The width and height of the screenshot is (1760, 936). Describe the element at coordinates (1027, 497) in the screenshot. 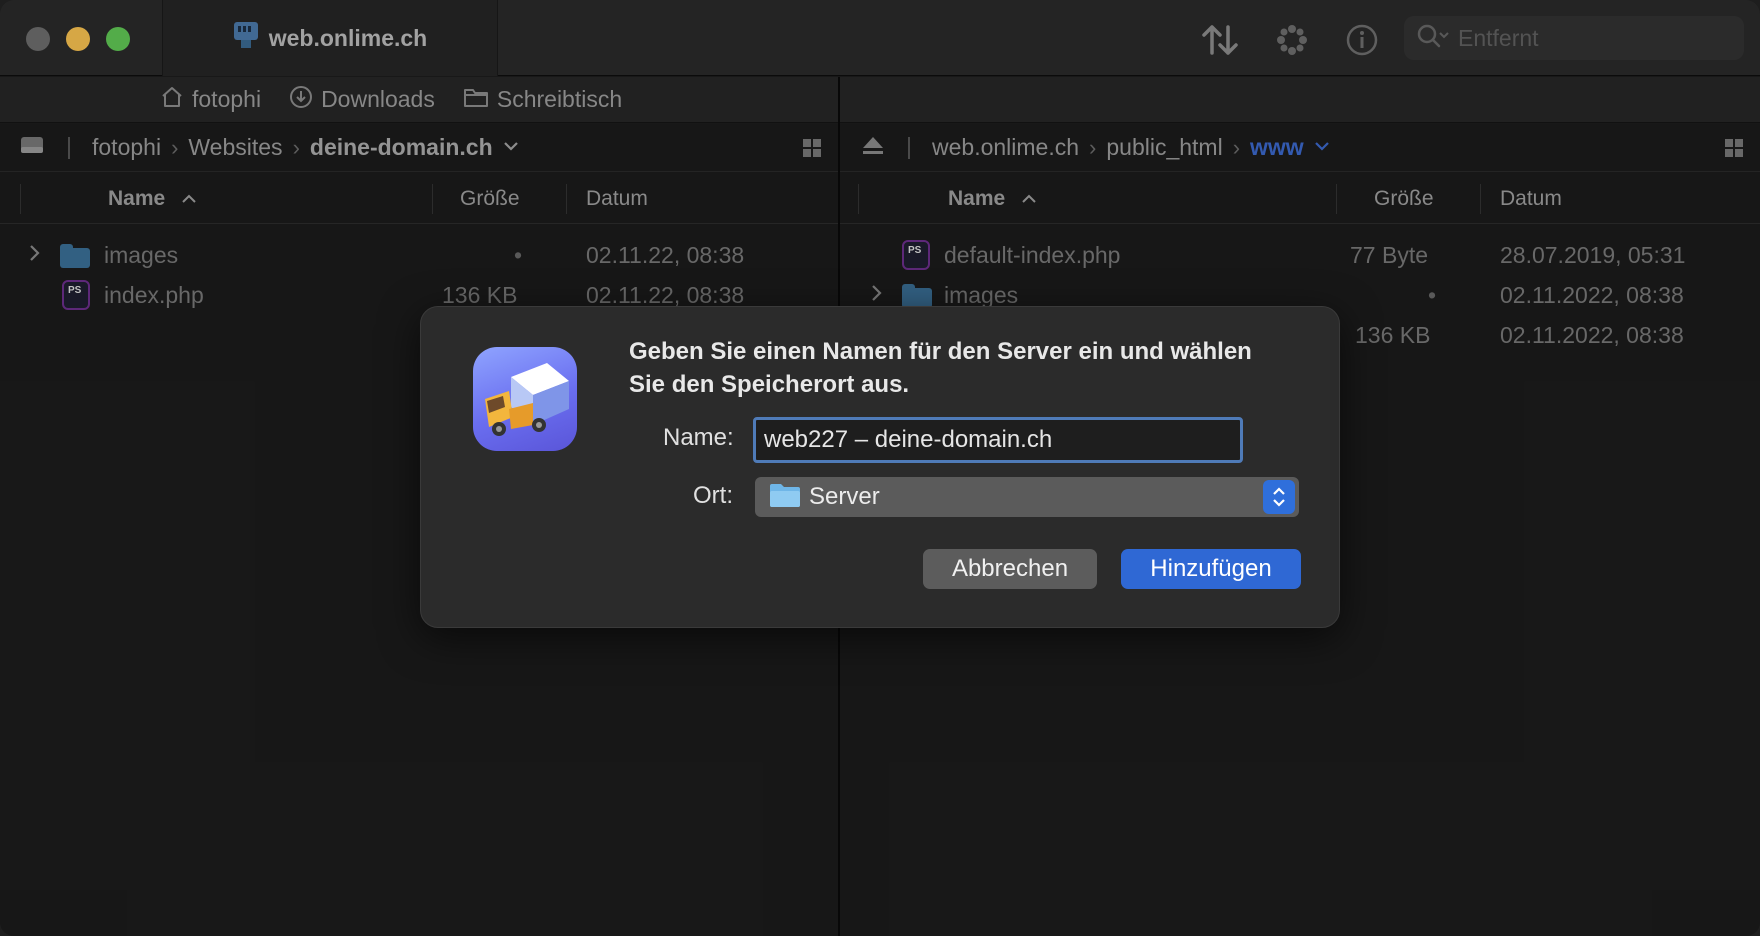

I see `location-select: Server` at that location.